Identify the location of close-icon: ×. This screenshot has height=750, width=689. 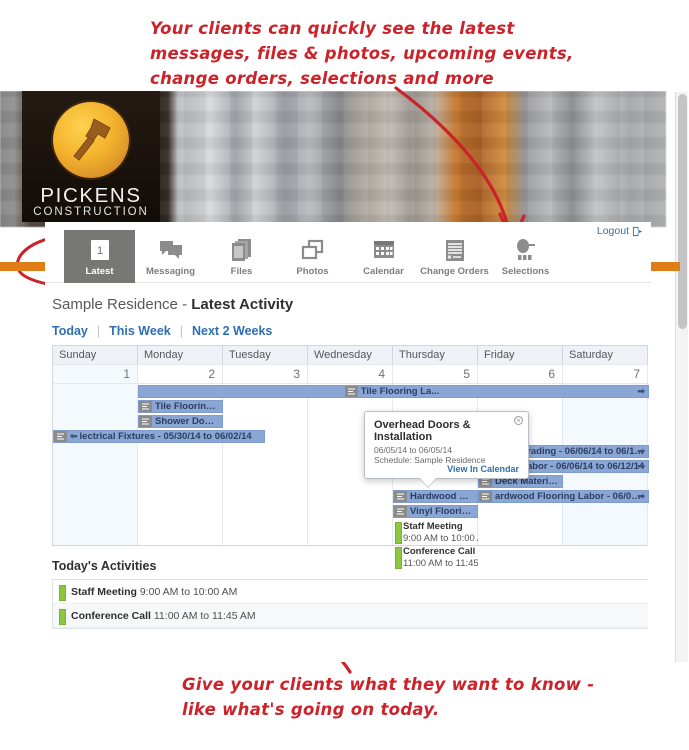
(518, 420).